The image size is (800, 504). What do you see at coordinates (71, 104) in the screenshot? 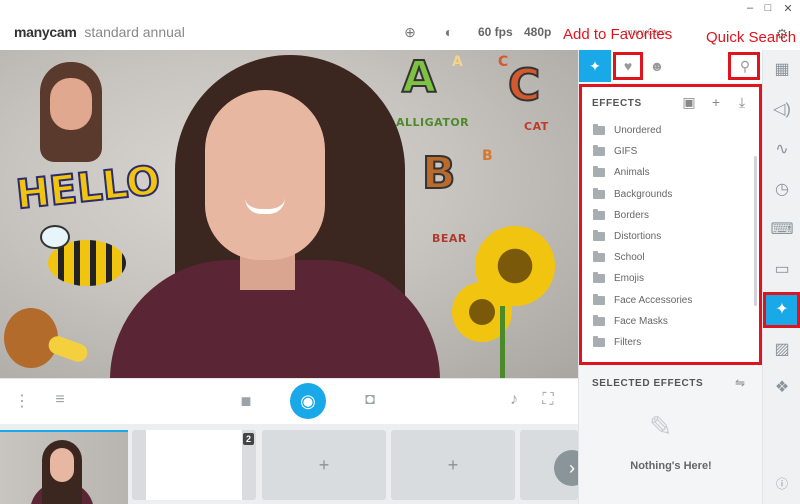
I see `bitmoji-face` at bounding box center [71, 104].